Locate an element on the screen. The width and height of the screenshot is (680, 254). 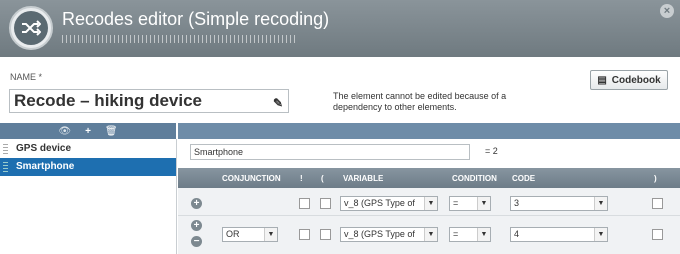
name-value: Recode – hiking device is located at coordinates (108, 100).